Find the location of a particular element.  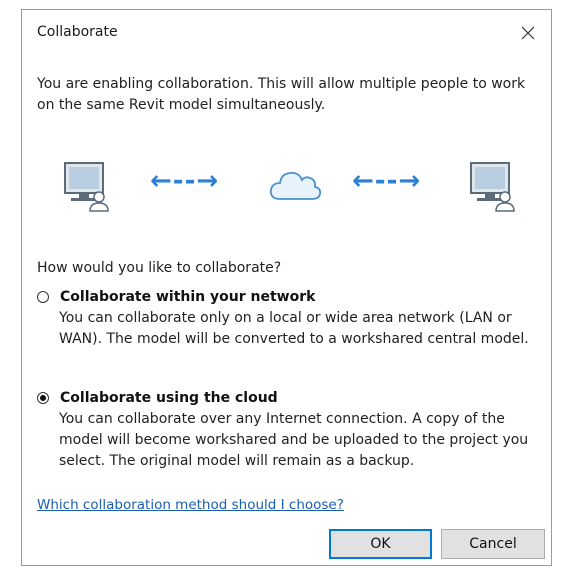

close-button is located at coordinates (528, 33).